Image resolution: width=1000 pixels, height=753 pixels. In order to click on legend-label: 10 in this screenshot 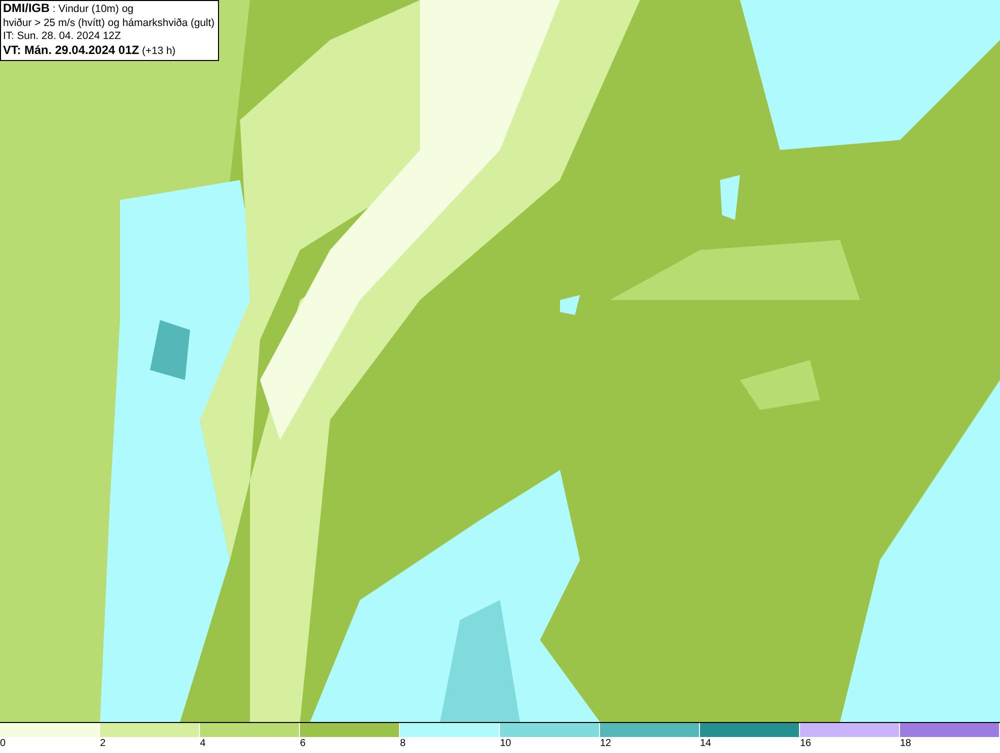, I will do `click(506, 743)`.